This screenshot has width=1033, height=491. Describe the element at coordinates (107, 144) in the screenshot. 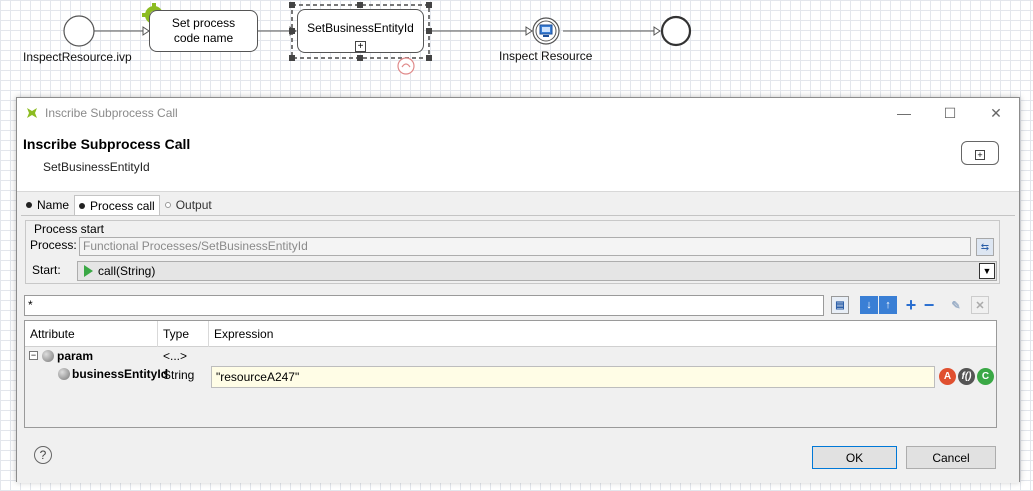

I see `header-title: Inscribe Subprocess Call` at that location.